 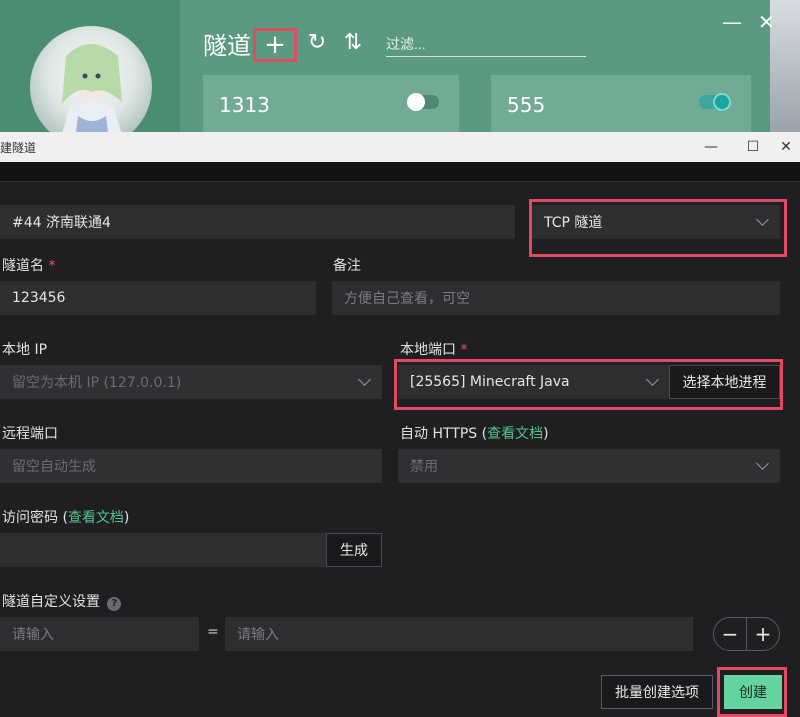 I want to click on tunnel-name: 1313, so click(x=244, y=105).